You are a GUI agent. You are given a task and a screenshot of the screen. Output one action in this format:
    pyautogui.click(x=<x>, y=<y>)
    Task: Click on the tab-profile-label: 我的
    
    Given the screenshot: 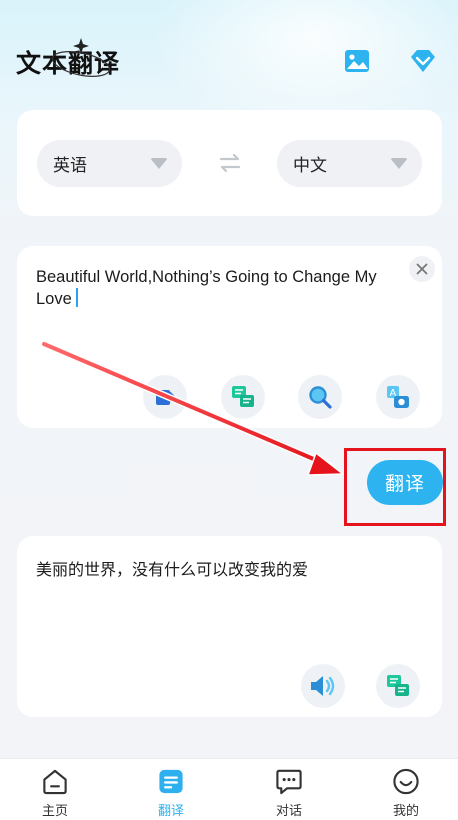 What is the action you would take?
    pyautogui.click(x=405, y=811)
    